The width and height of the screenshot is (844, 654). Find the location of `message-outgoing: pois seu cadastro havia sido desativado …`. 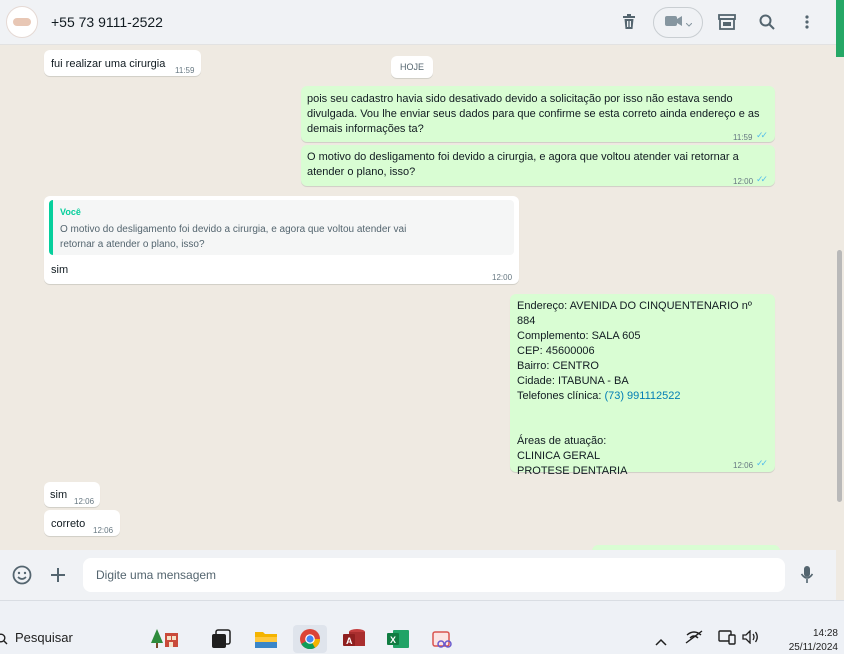

message-outgoing: pois seu cadastro havia sido desativado … is located at coordinates (538, 114).